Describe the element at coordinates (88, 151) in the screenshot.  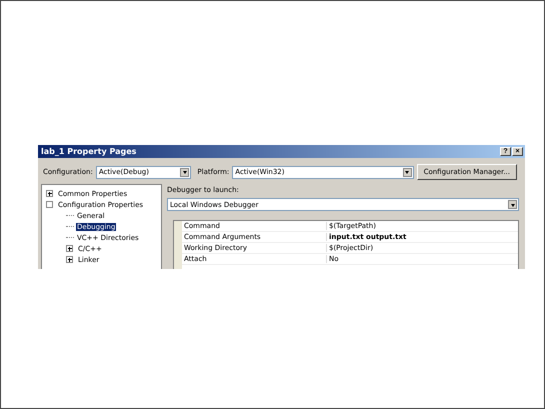
I see `window-title: lab_1 Property Pages` at that location.